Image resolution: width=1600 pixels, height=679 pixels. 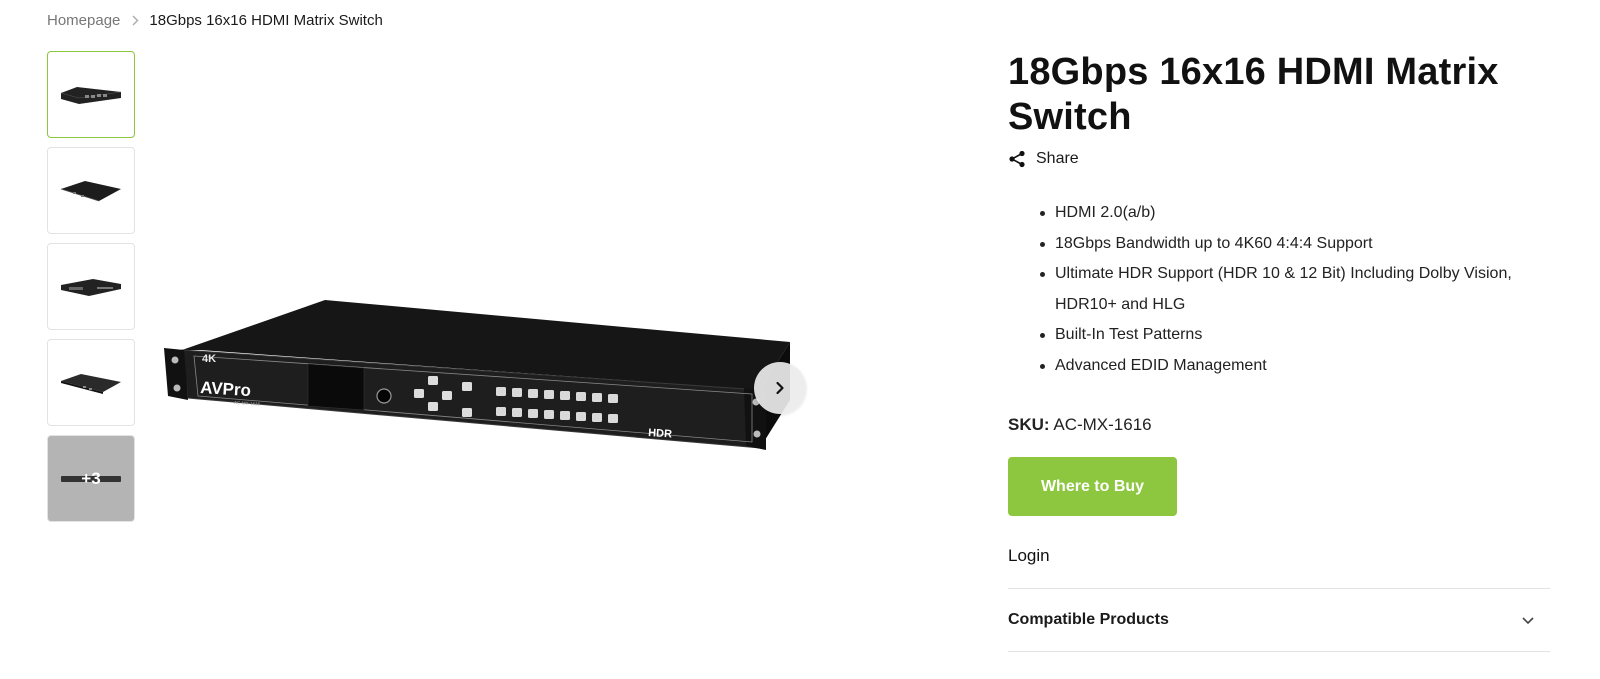 I want to click on device-model-label: AC-MX-1616, so click(x=247, y=403).